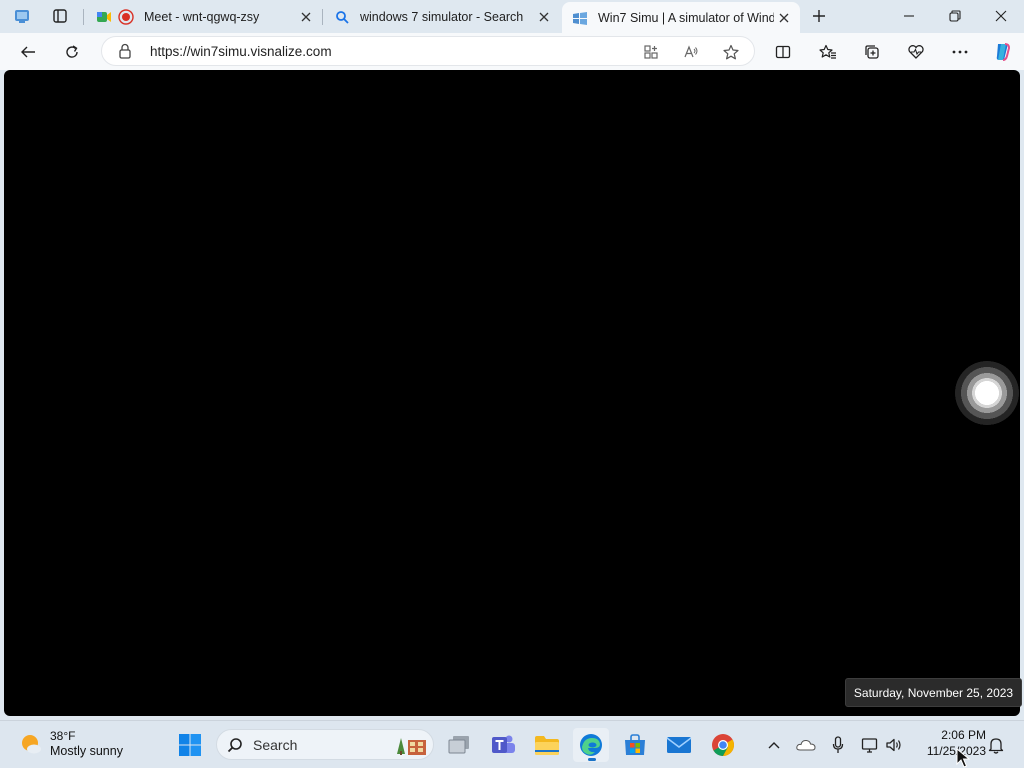 The image size is (1024, 768). I want to click on tab-meet: Meet - wnt-qgwq-zsy, so click(204, 17).